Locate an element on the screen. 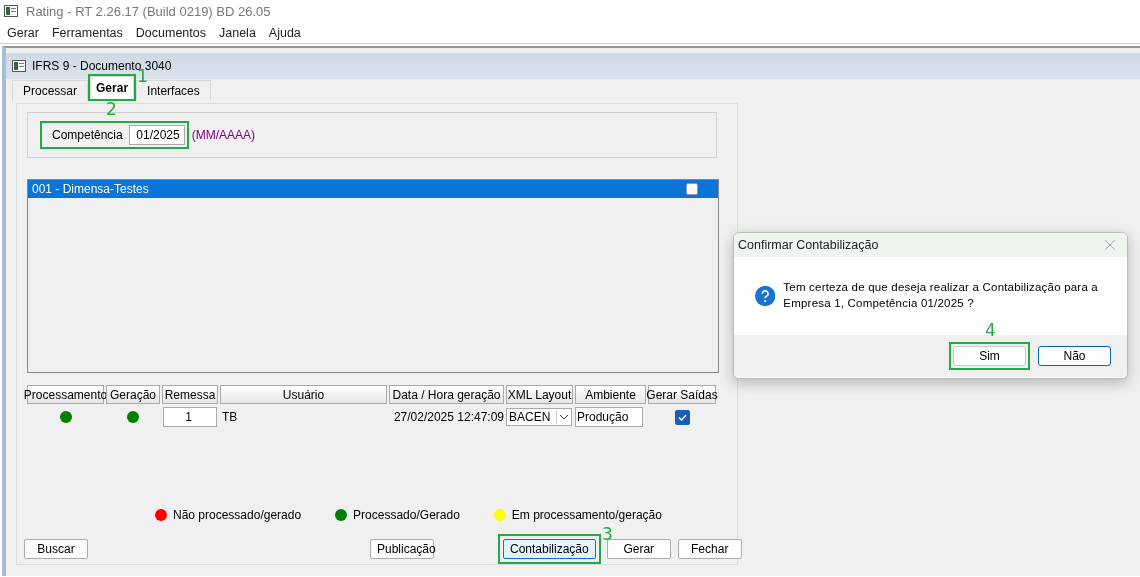 Image resolution: width=1140 pixels, height=577 pixels. action-button: Buscar is located at coordinates (56, 549).